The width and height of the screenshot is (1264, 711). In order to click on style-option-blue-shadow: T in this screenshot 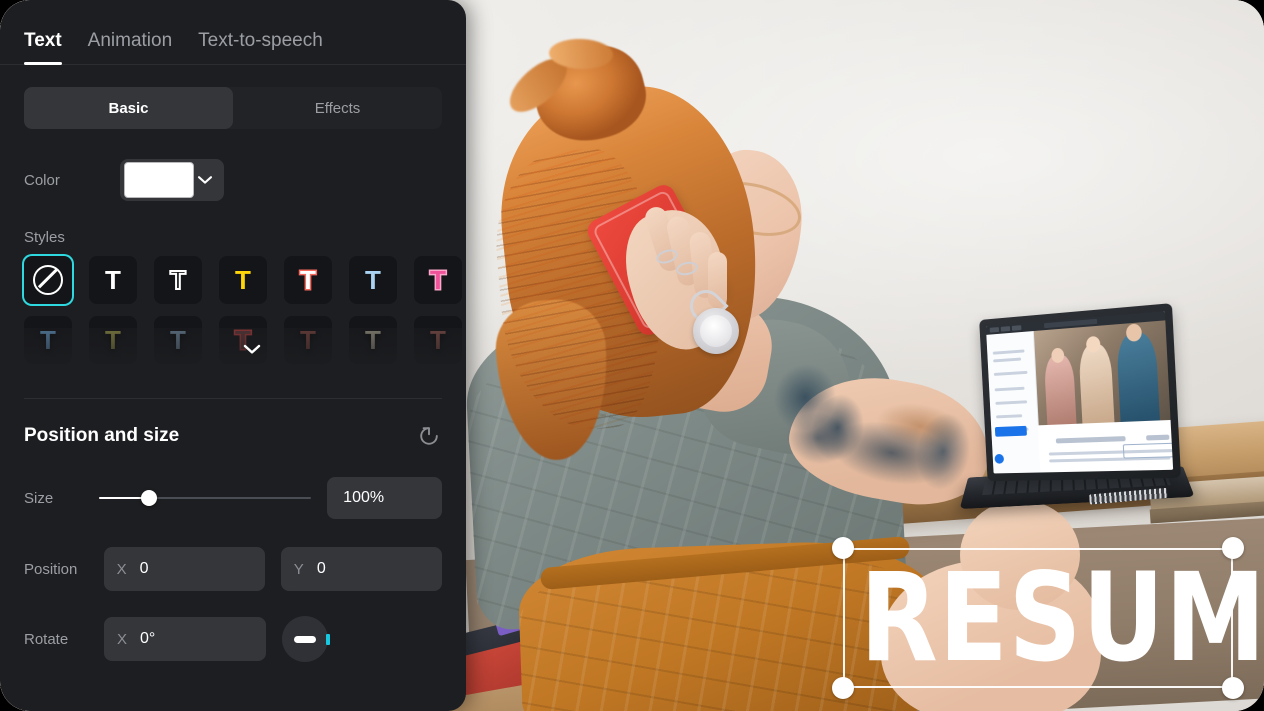, I will do `click(48, 340)`.